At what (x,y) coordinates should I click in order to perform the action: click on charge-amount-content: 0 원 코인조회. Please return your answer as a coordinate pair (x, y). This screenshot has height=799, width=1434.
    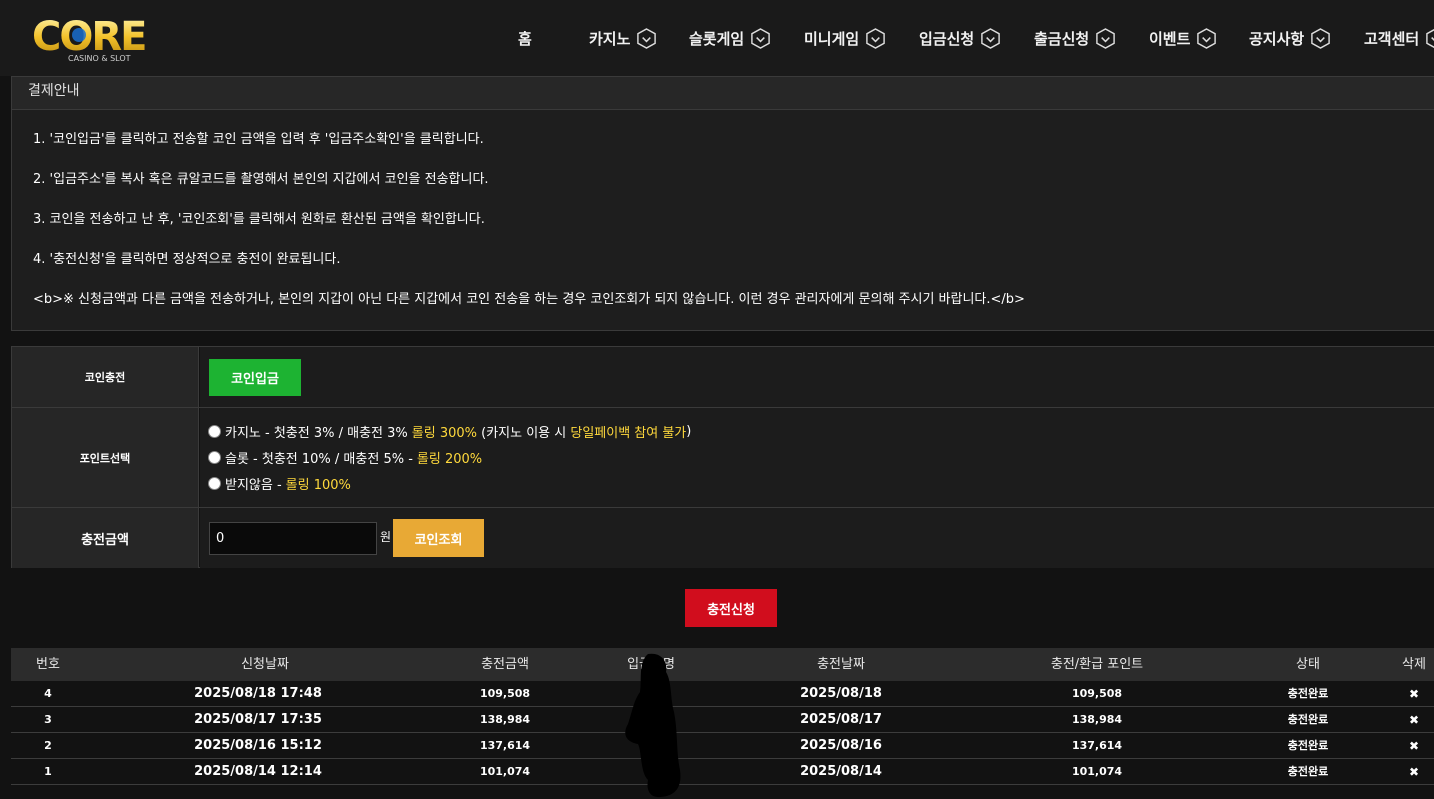
    Looking at the image, I should click on (817, 538).